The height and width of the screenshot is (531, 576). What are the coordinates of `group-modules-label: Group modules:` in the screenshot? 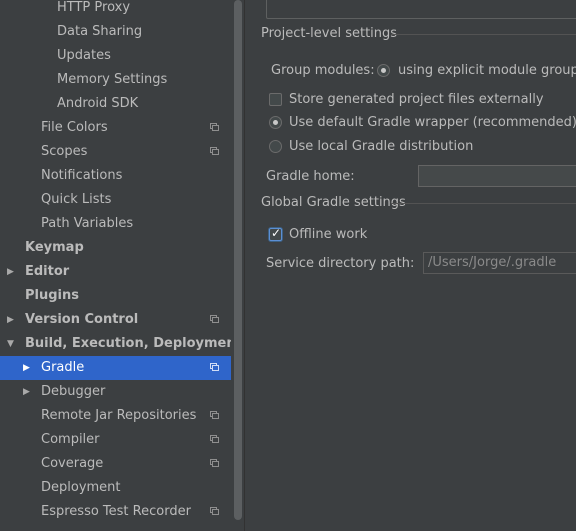 It's located at (323, 70).